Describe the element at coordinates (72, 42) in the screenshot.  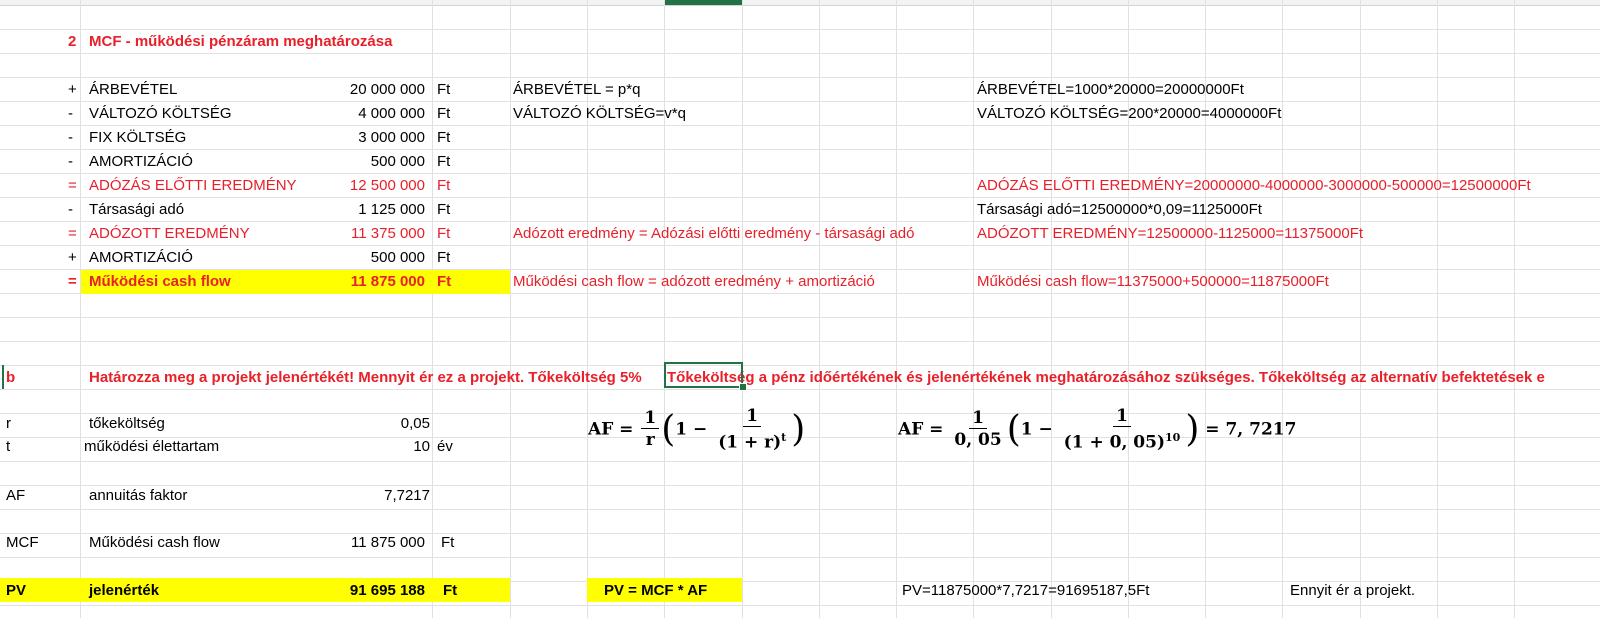
I see `section-number: 2` at that location.